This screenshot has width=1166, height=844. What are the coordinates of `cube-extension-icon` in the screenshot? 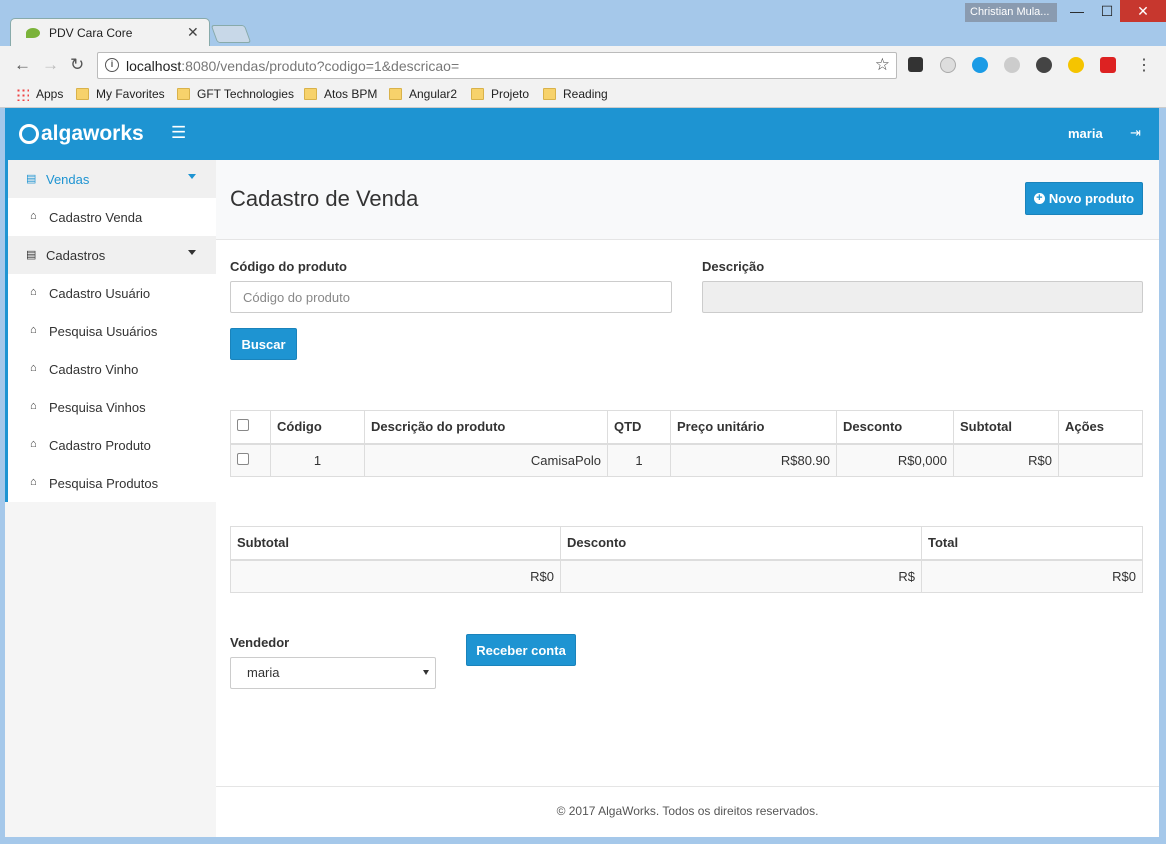 It's located at (948, 65).